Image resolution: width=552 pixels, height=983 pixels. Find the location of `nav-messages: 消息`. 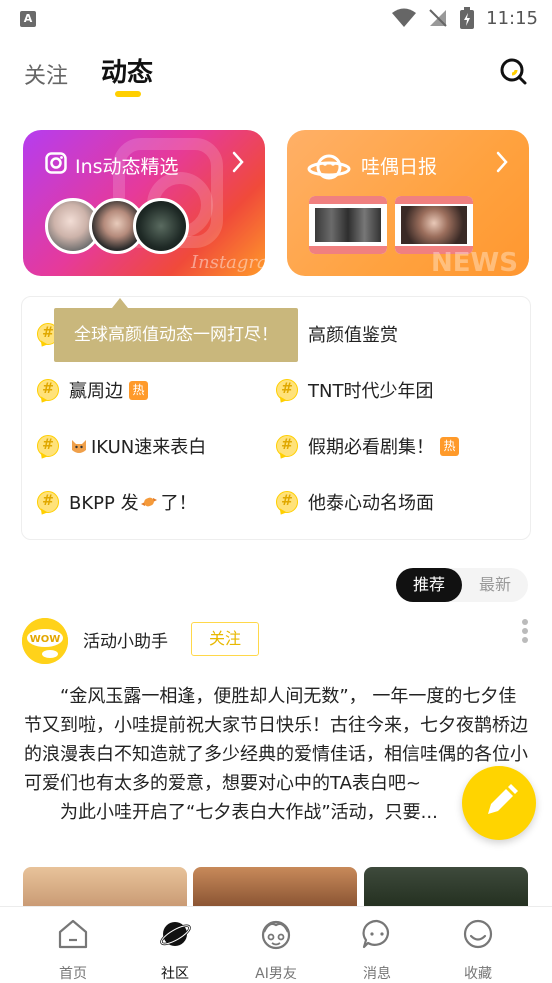

nav-messages: 消息 is located at coordinates (377, 950).